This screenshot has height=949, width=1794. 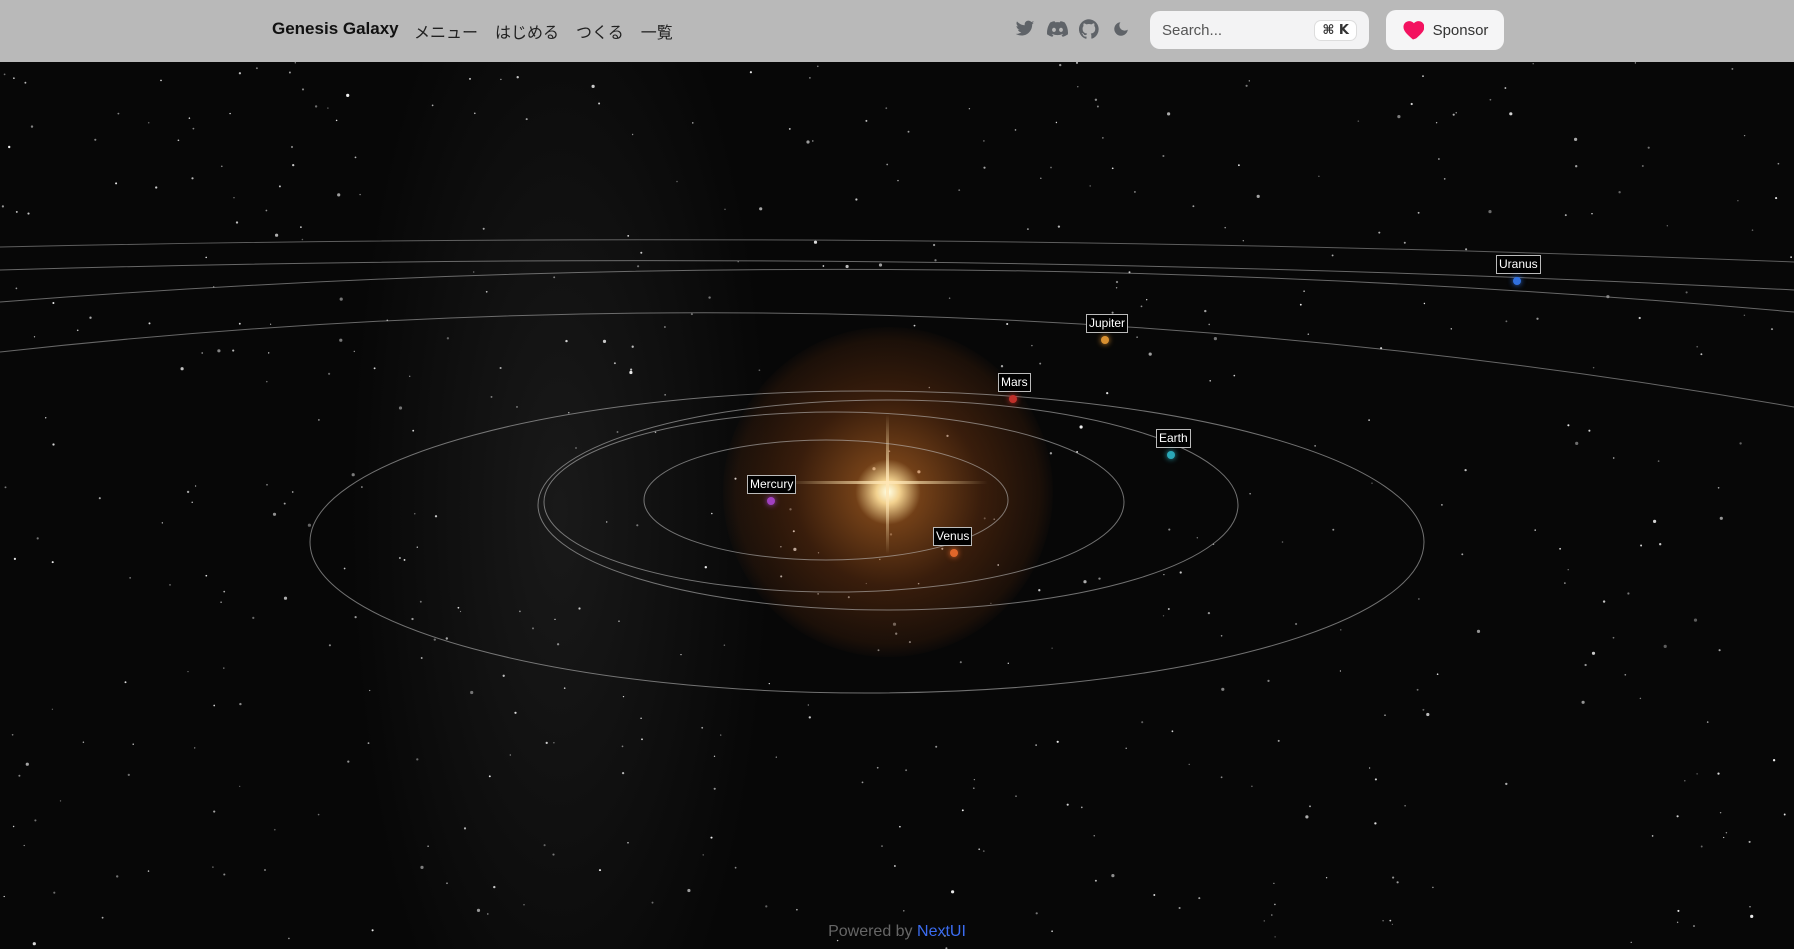 I want to click on search-box: ⌘ K, so click(x=1259, y=30).